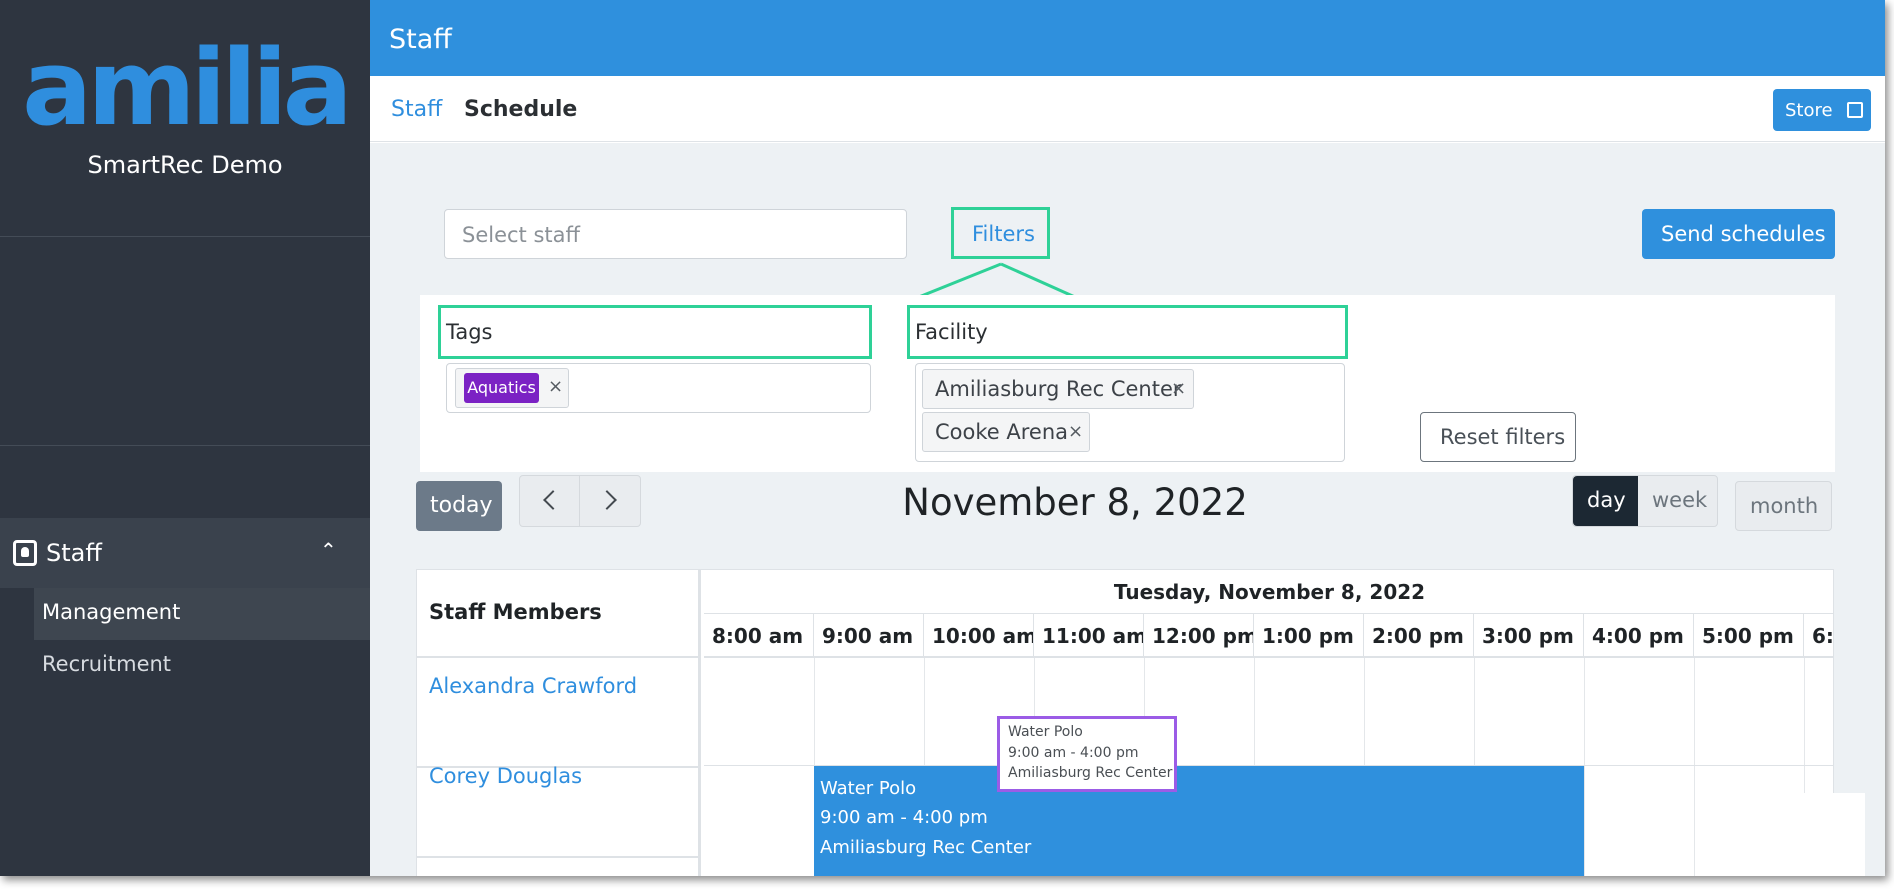 The height and width of the screenshot is (889, 1894). Describe the element at coordinates (557, 804) in the screenshot. I see `staff-row: Corey Douglas` at that location.